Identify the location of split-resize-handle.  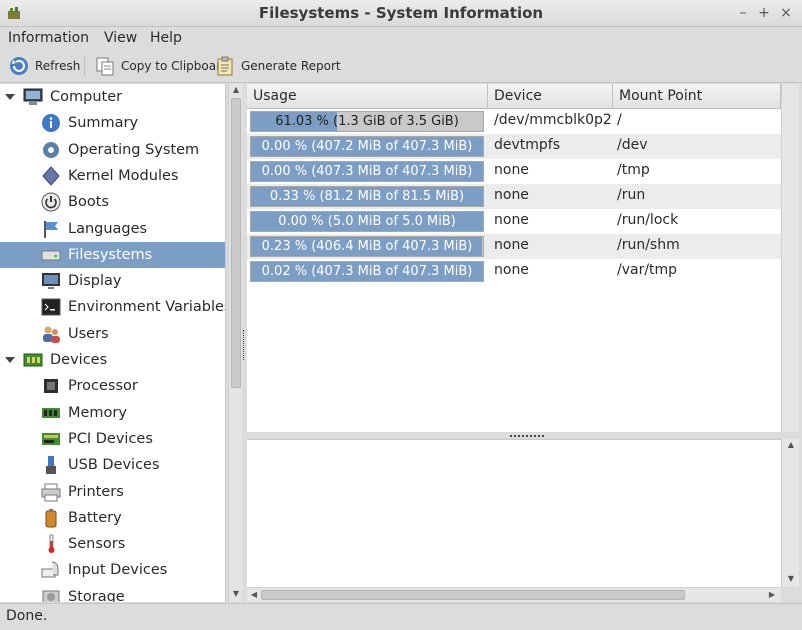
(527, 436).